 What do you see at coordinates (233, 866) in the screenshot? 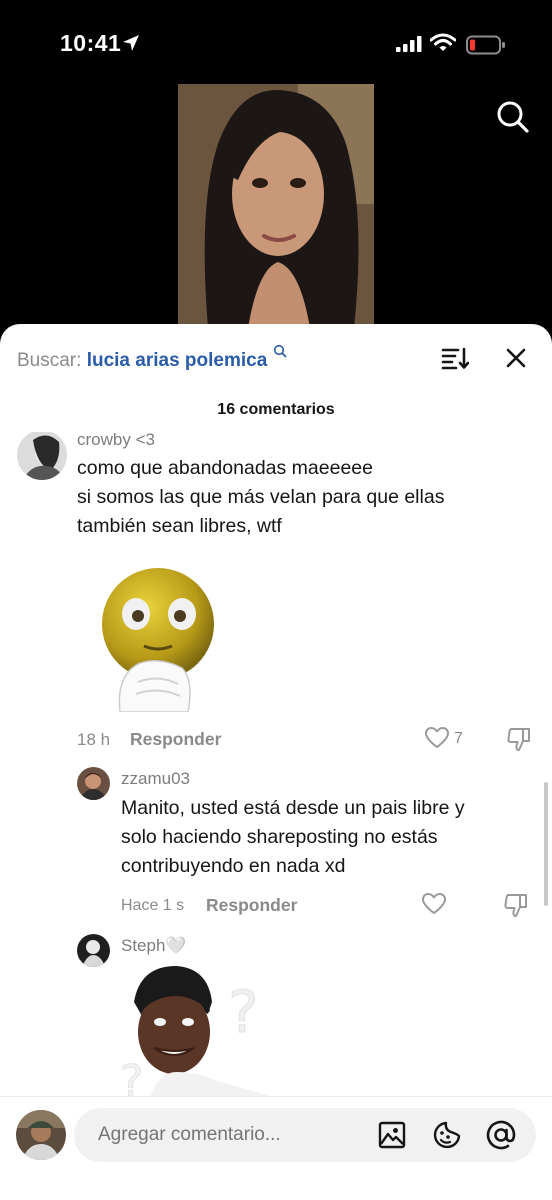
I see `comment-text-line: contribuyendo en nada xd` at bounding box center [233, 866].